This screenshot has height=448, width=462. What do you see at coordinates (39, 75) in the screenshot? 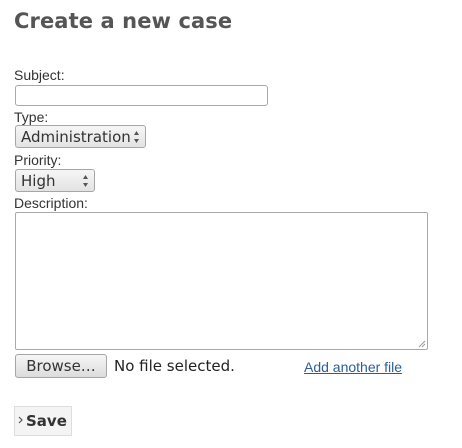
I see `subject-label: Subject:` at bounding box center [39, 75].